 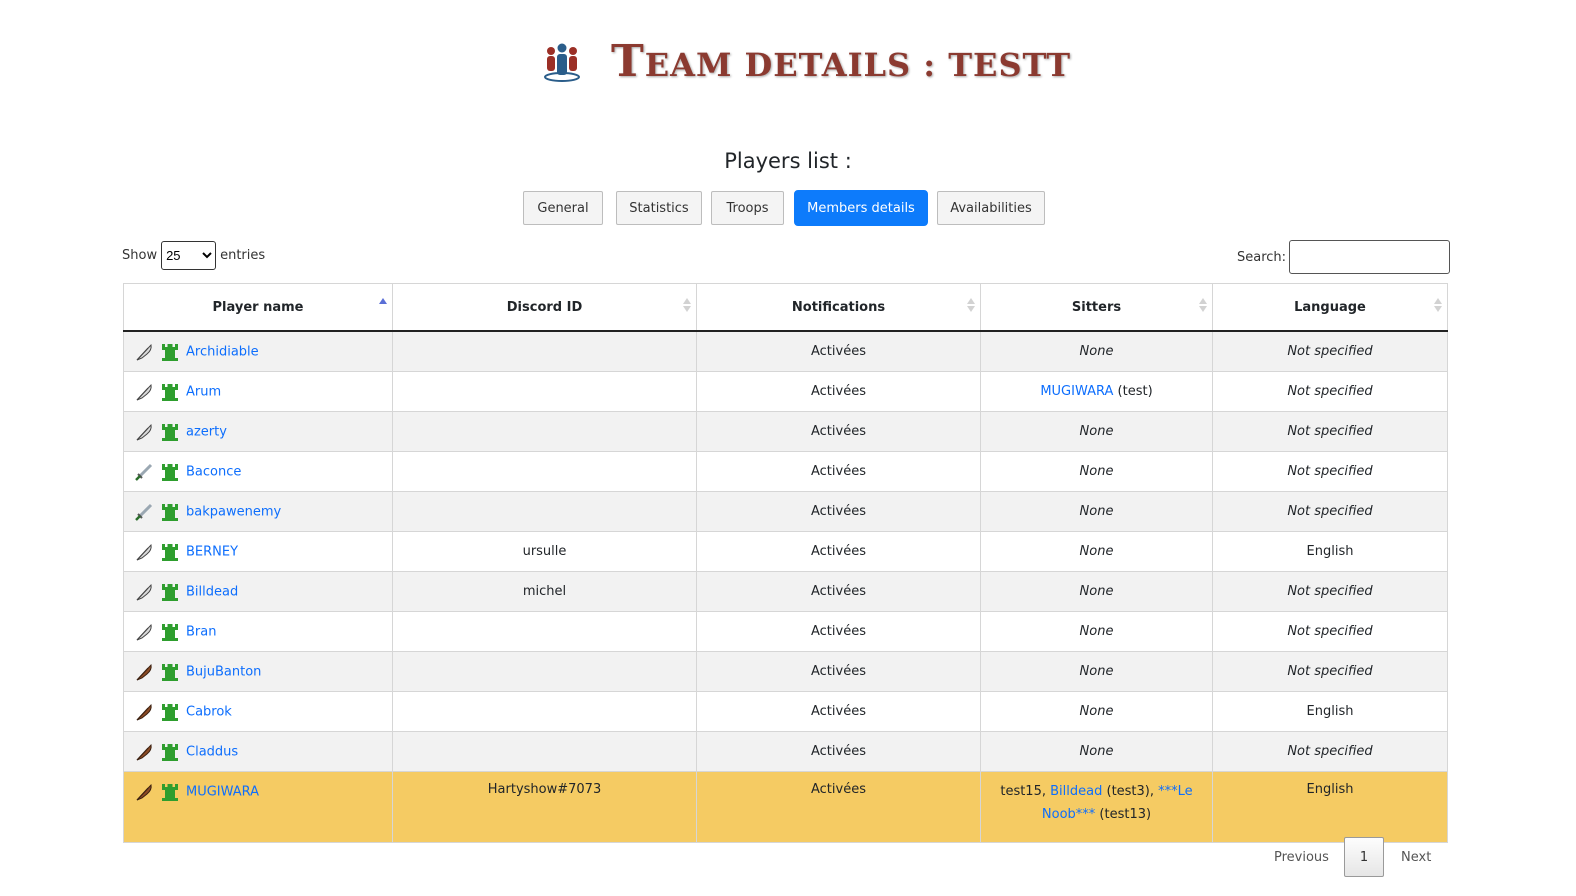 I want to click on table-row: Claddus Activées None Not specified, so click(x=785, y=751).